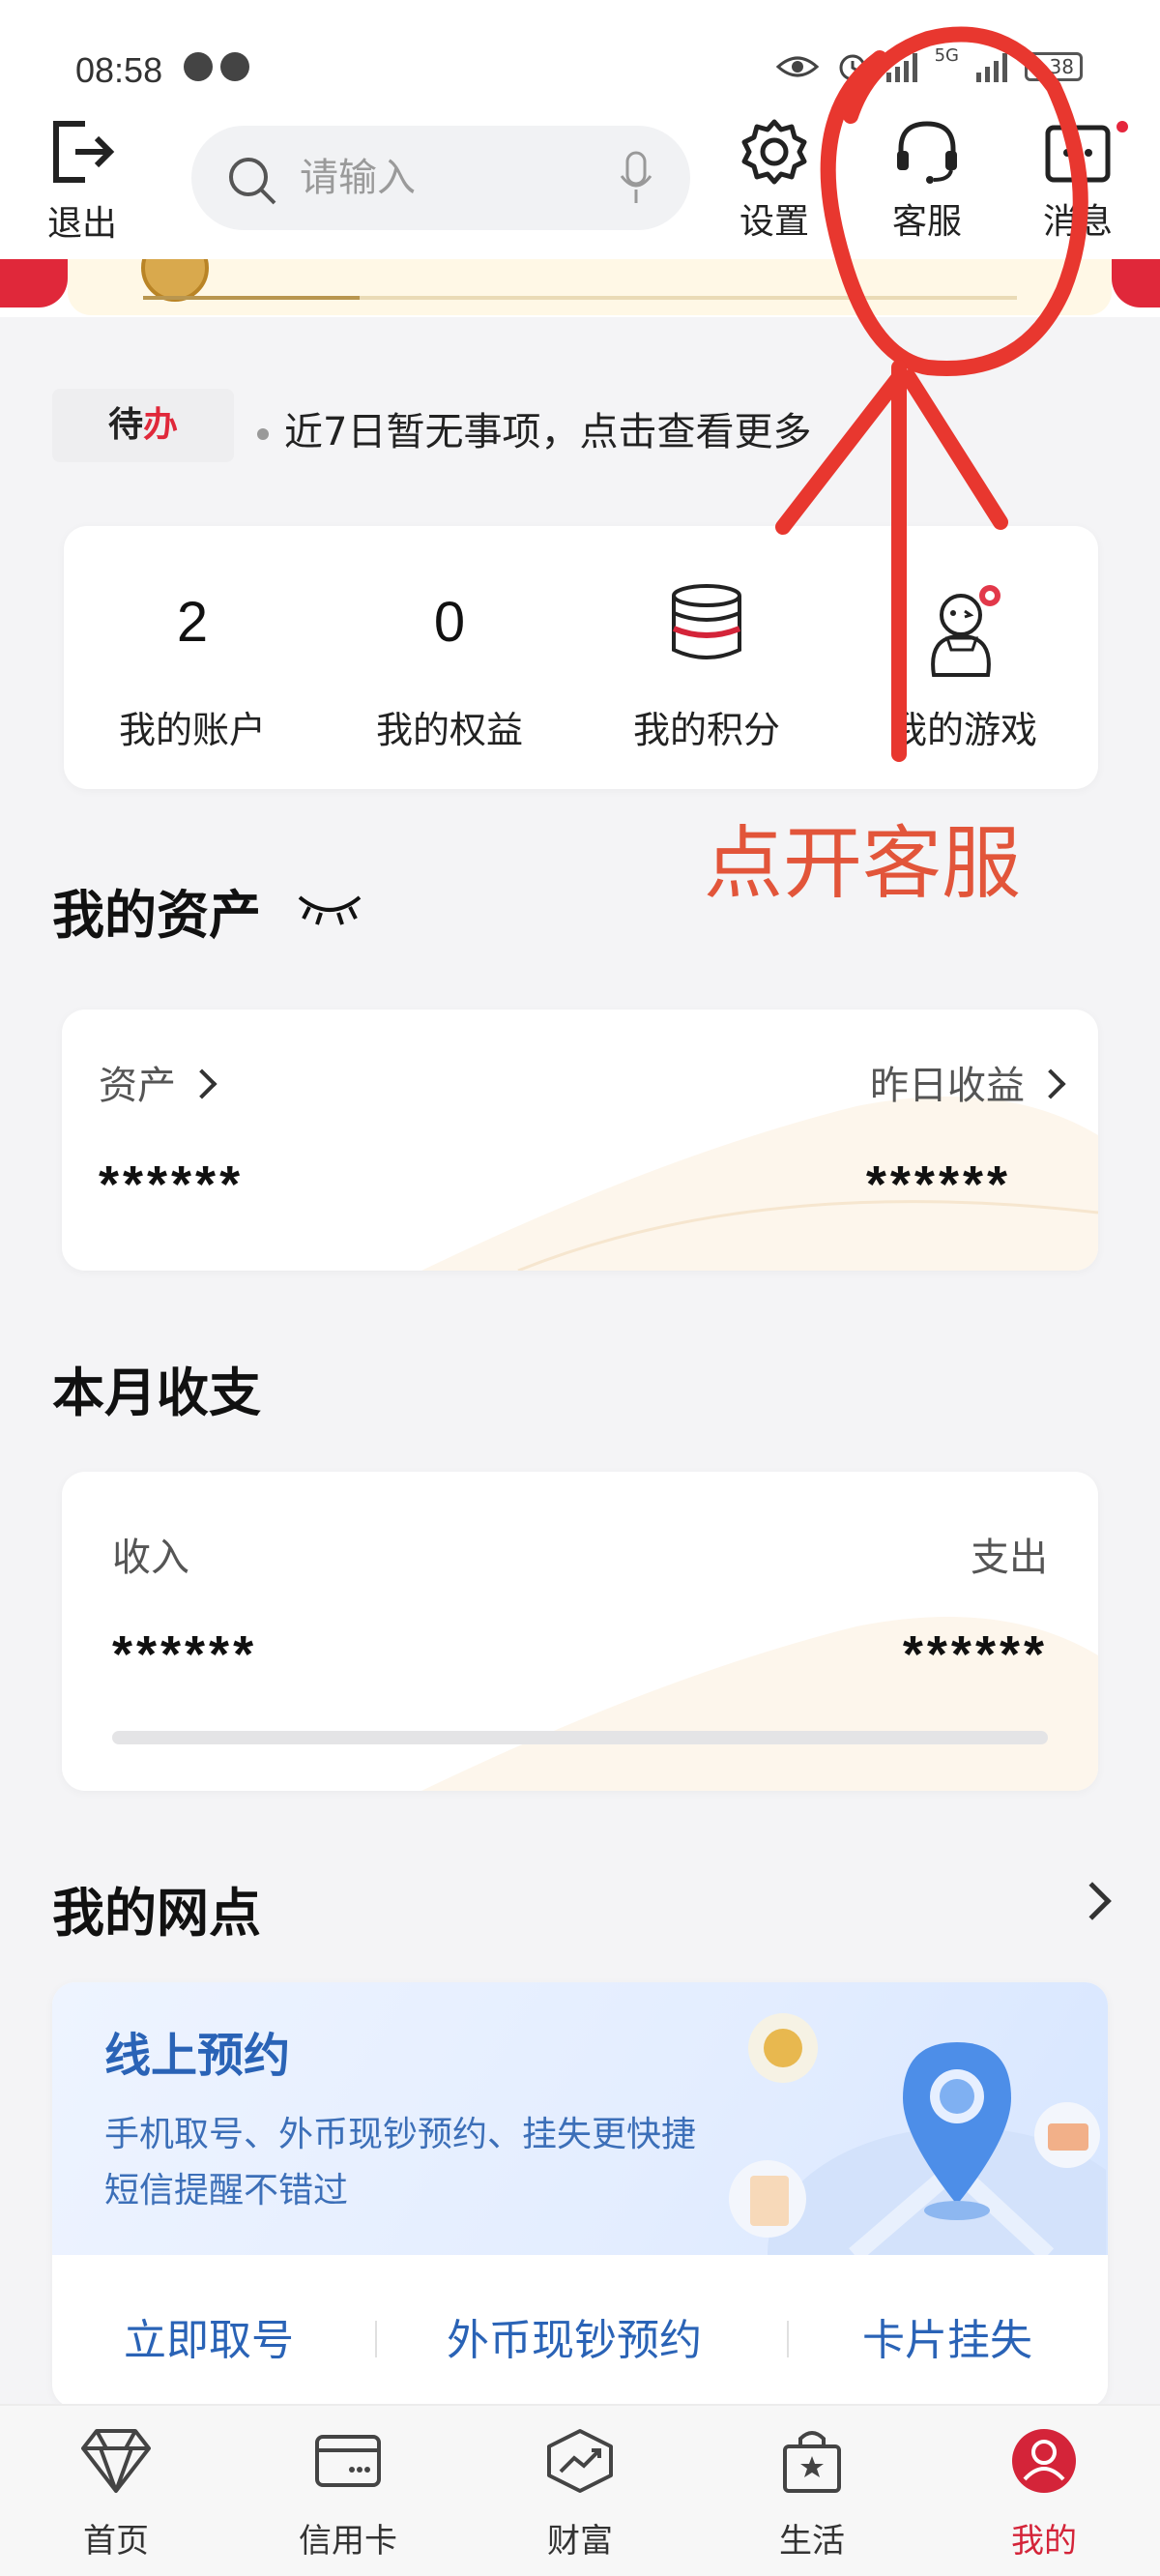 The width and height of the screenshot is (1160, 2576). Describe the element at coordinates (706, 730) in the screenshot. I see `points-label: 我的积分` at that location.